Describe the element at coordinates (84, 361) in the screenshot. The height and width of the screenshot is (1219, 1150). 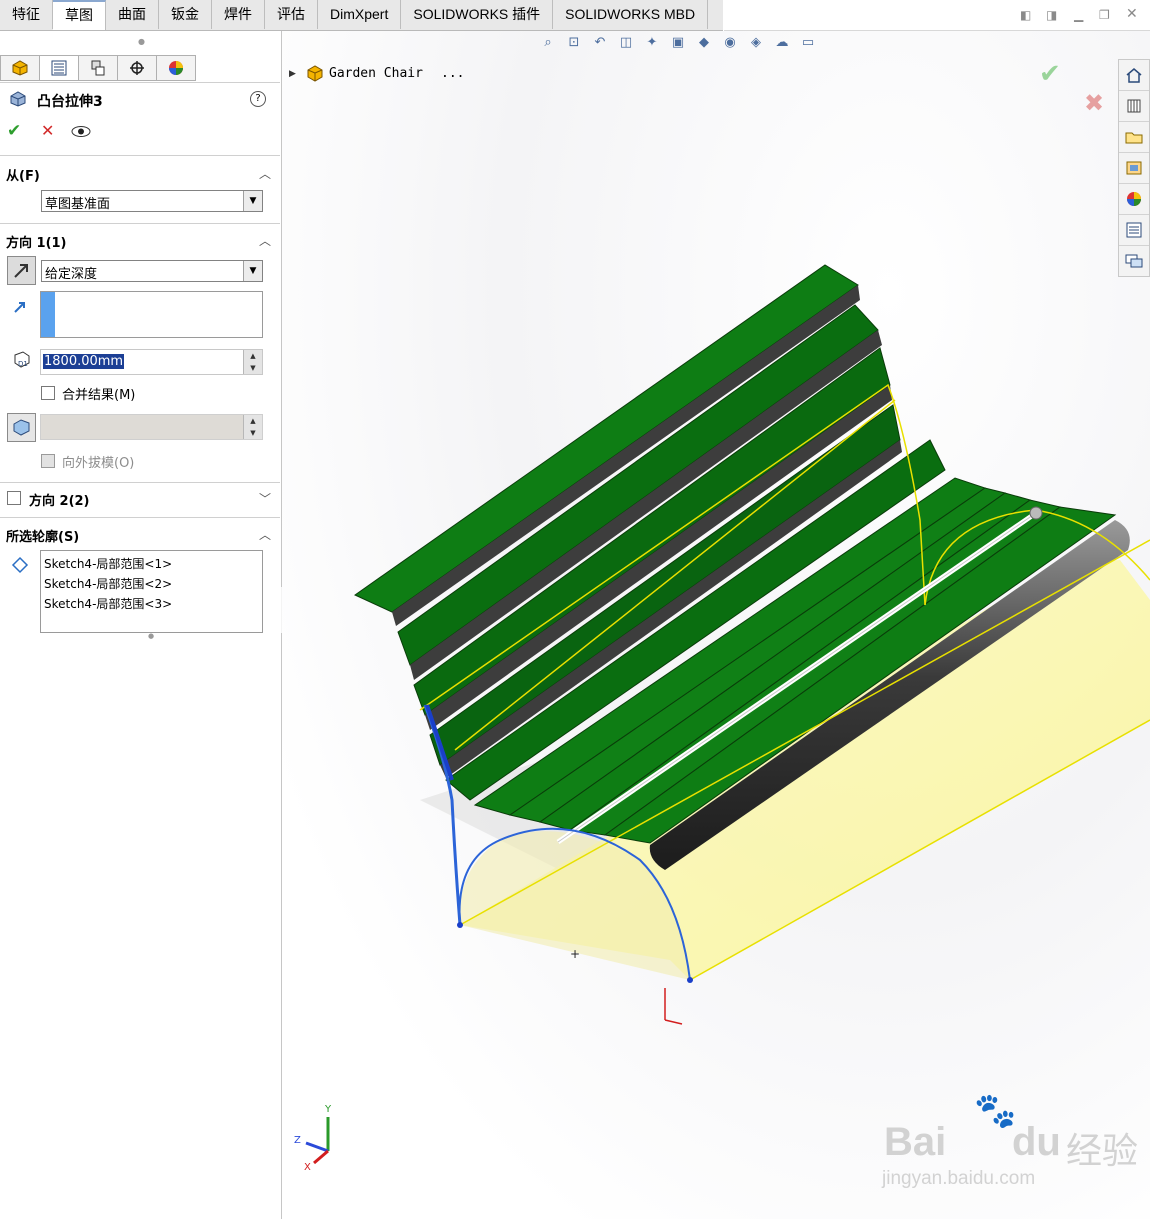
I see `depth-value: 1800.00mm` at that location.